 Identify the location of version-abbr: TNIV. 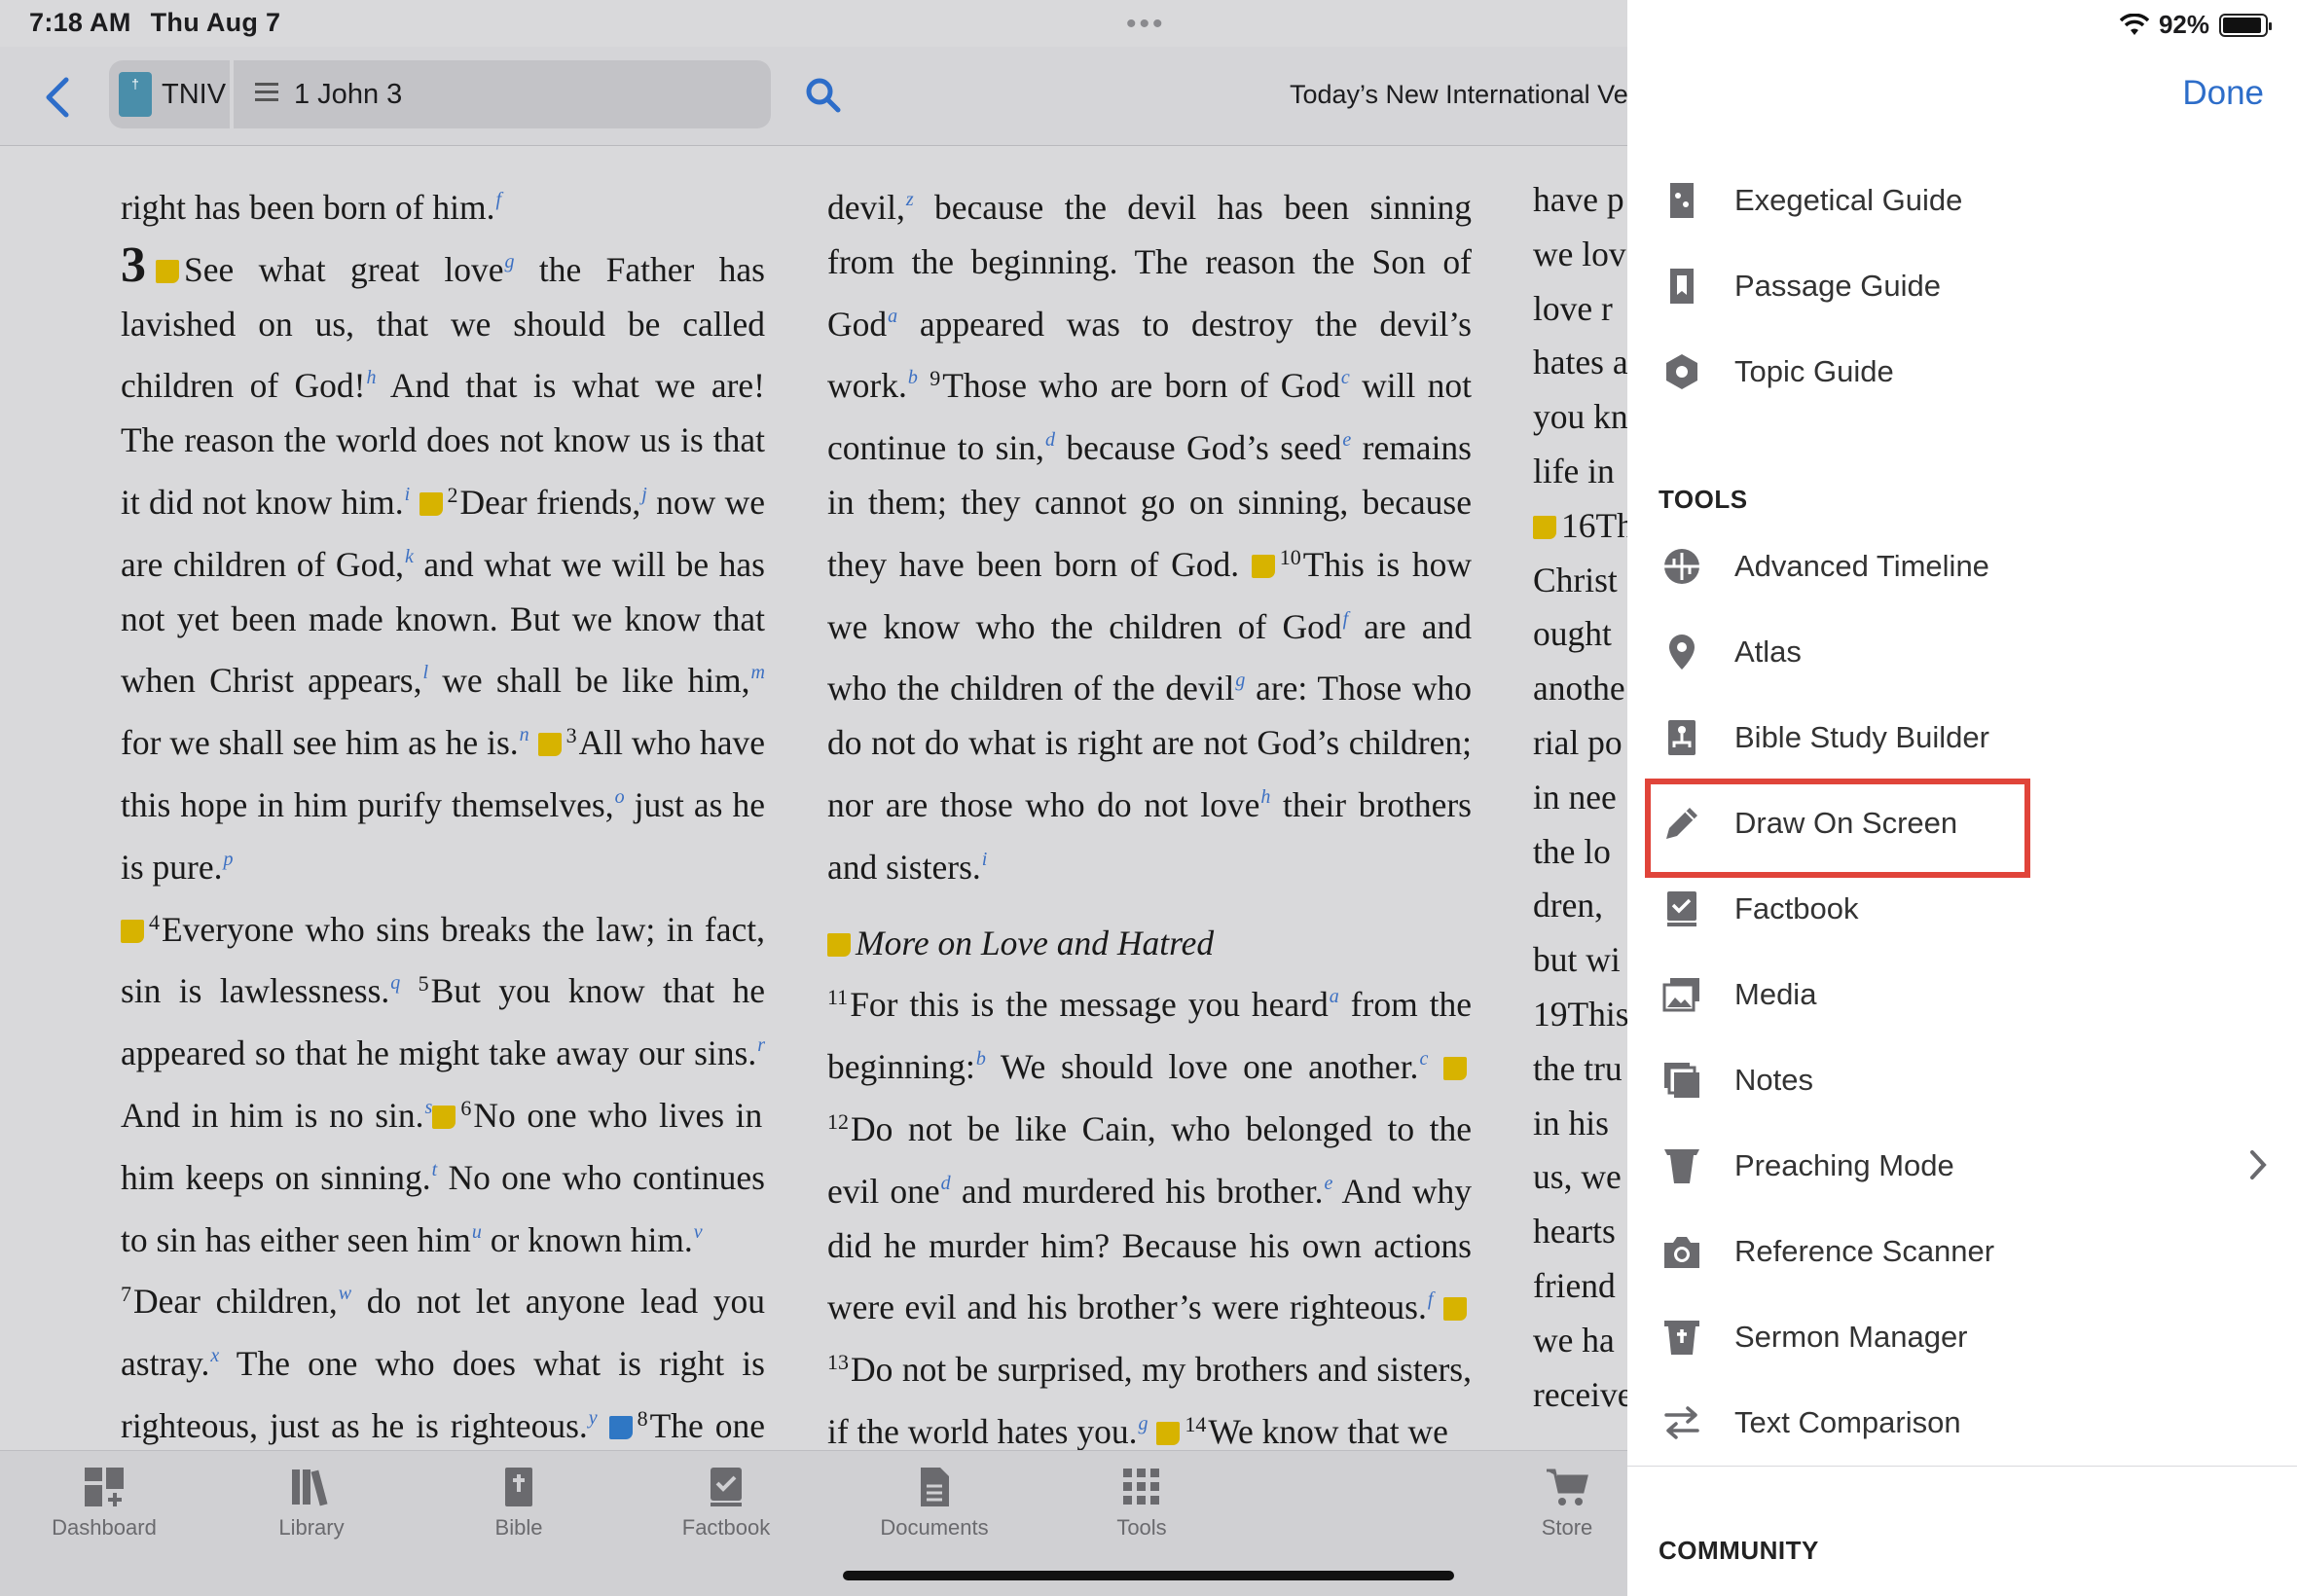
(194, 94).